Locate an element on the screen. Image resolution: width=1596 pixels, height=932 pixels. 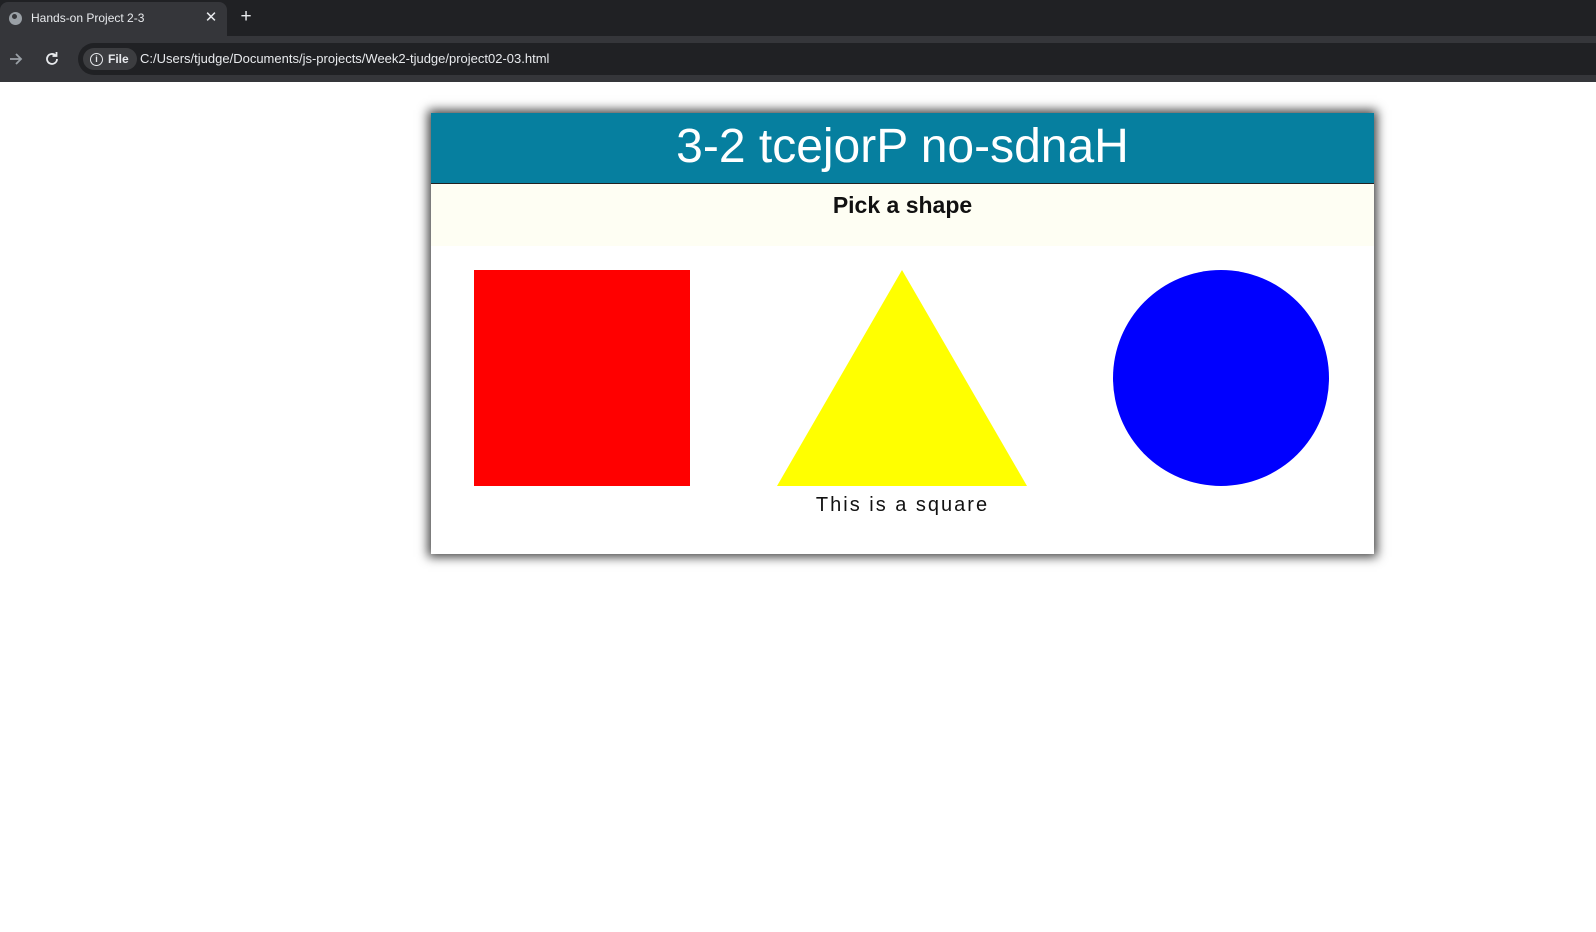
new-tab-button: + is located at coordinates (246, 17).